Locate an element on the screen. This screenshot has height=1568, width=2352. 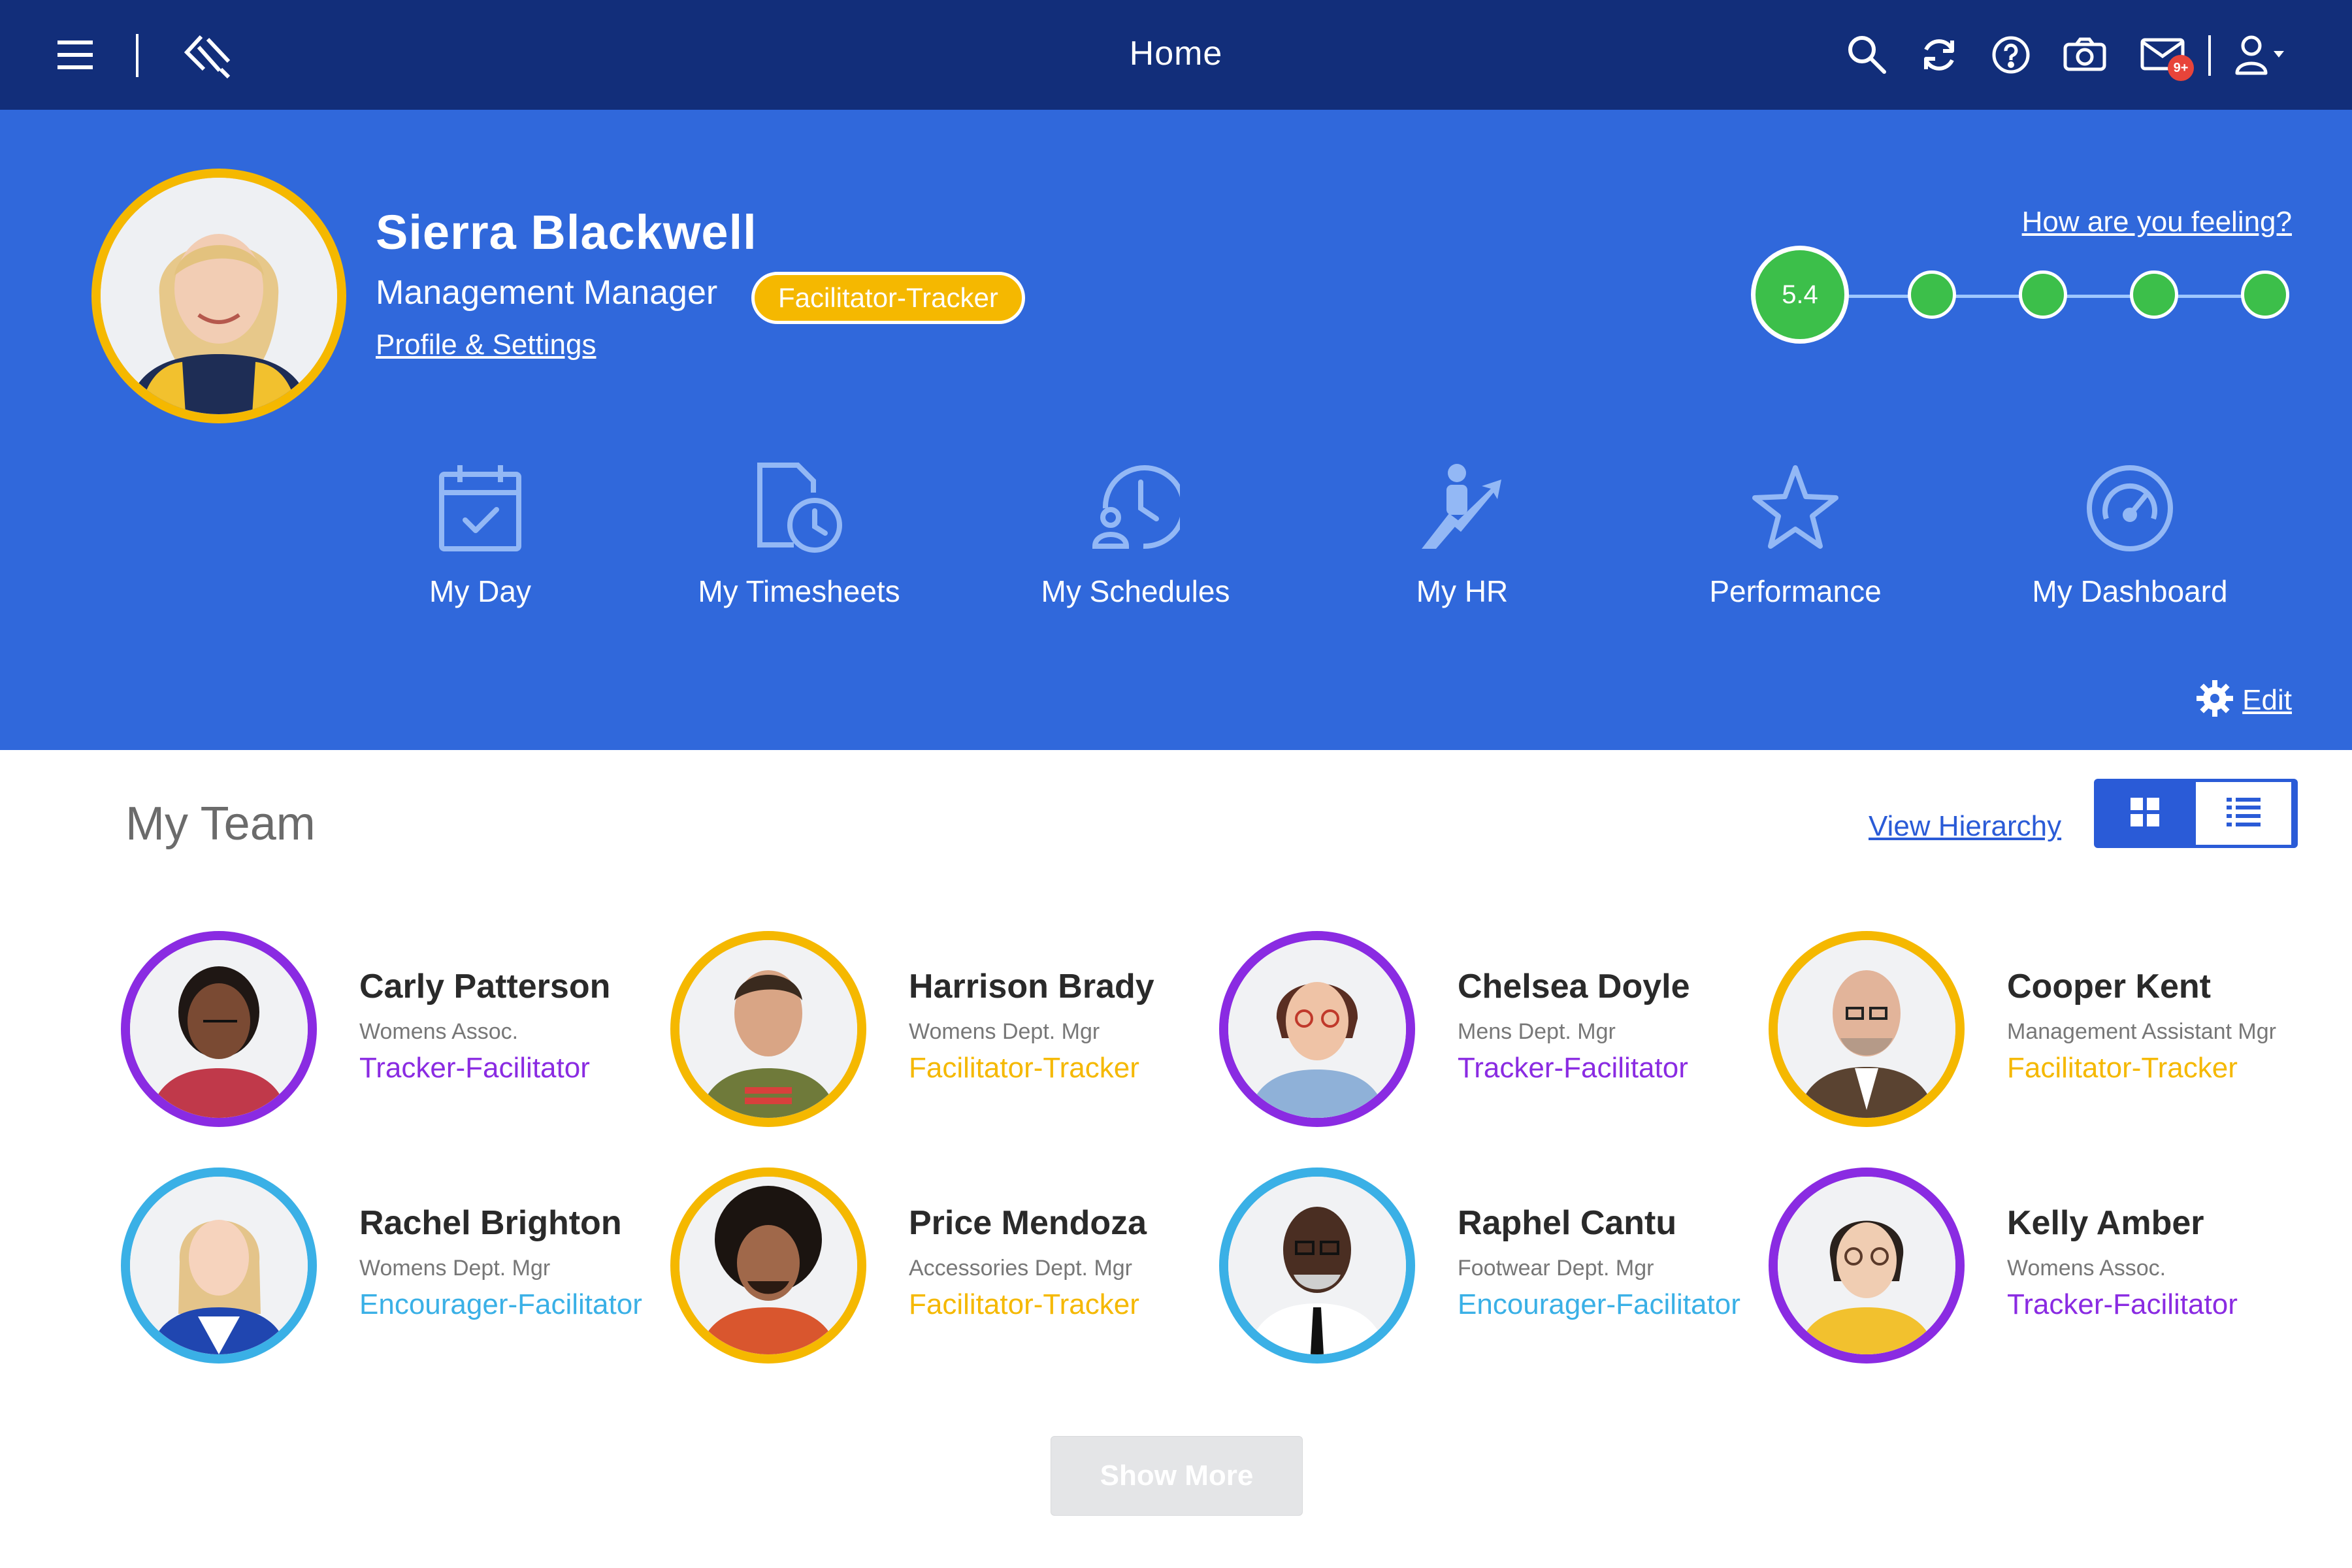
star-icon is located at coordinates (1795, 508).